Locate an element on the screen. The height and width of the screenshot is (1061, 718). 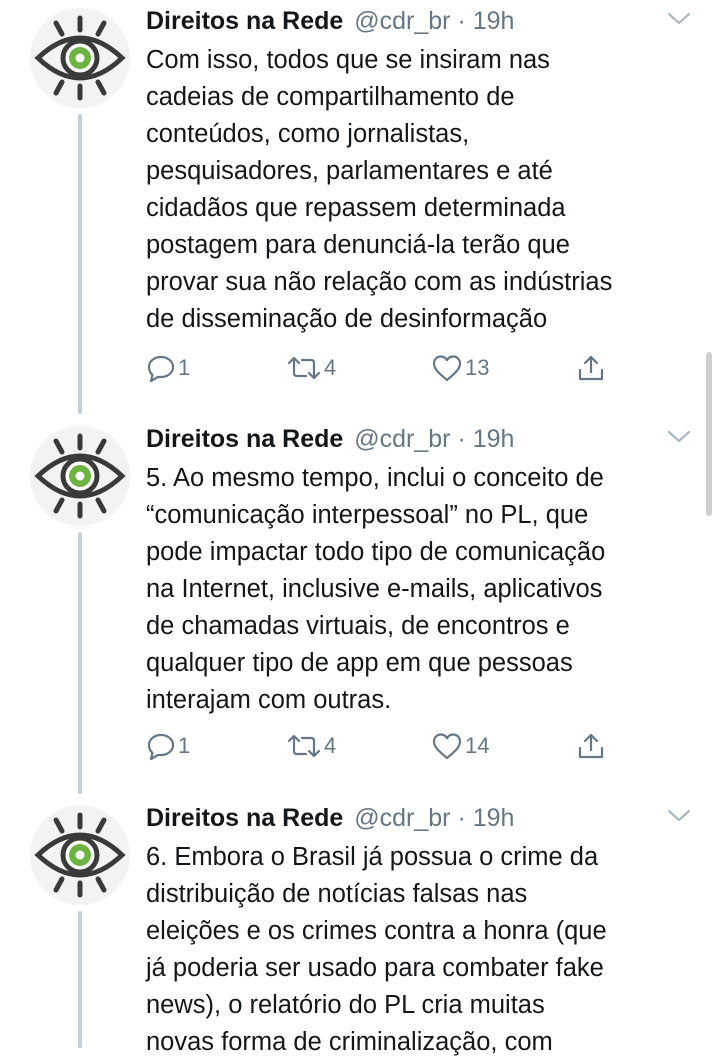
tweet-text-line: distribuição de notícias falsas nas is located at coordinates (337, 894).